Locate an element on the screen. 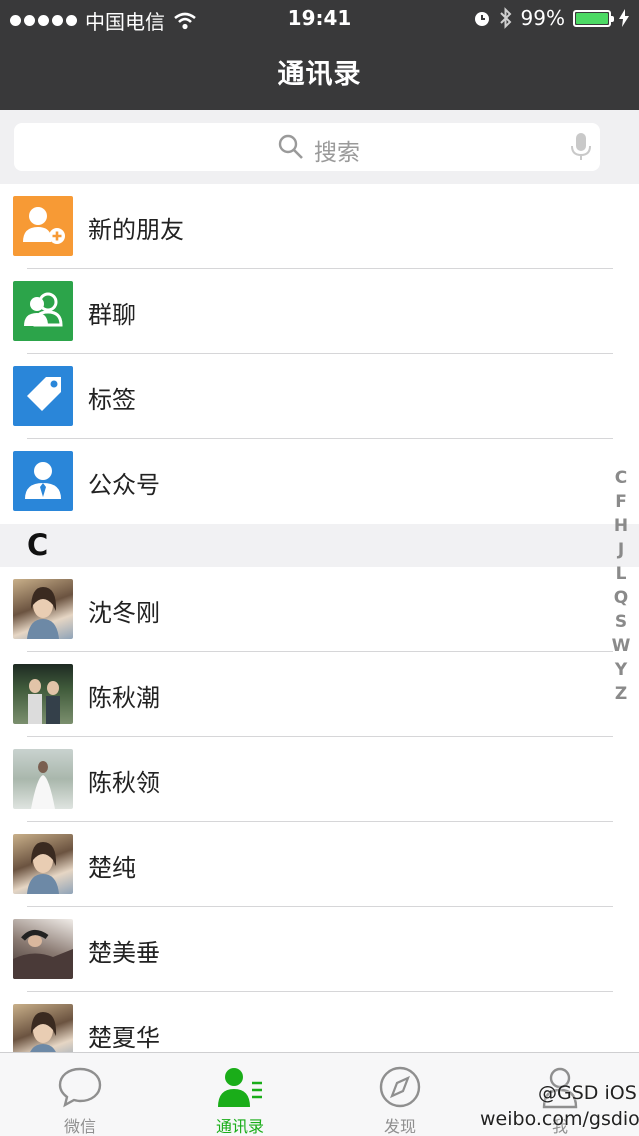  search-placeholder: 搜索 is located at coordinates (337, 153).